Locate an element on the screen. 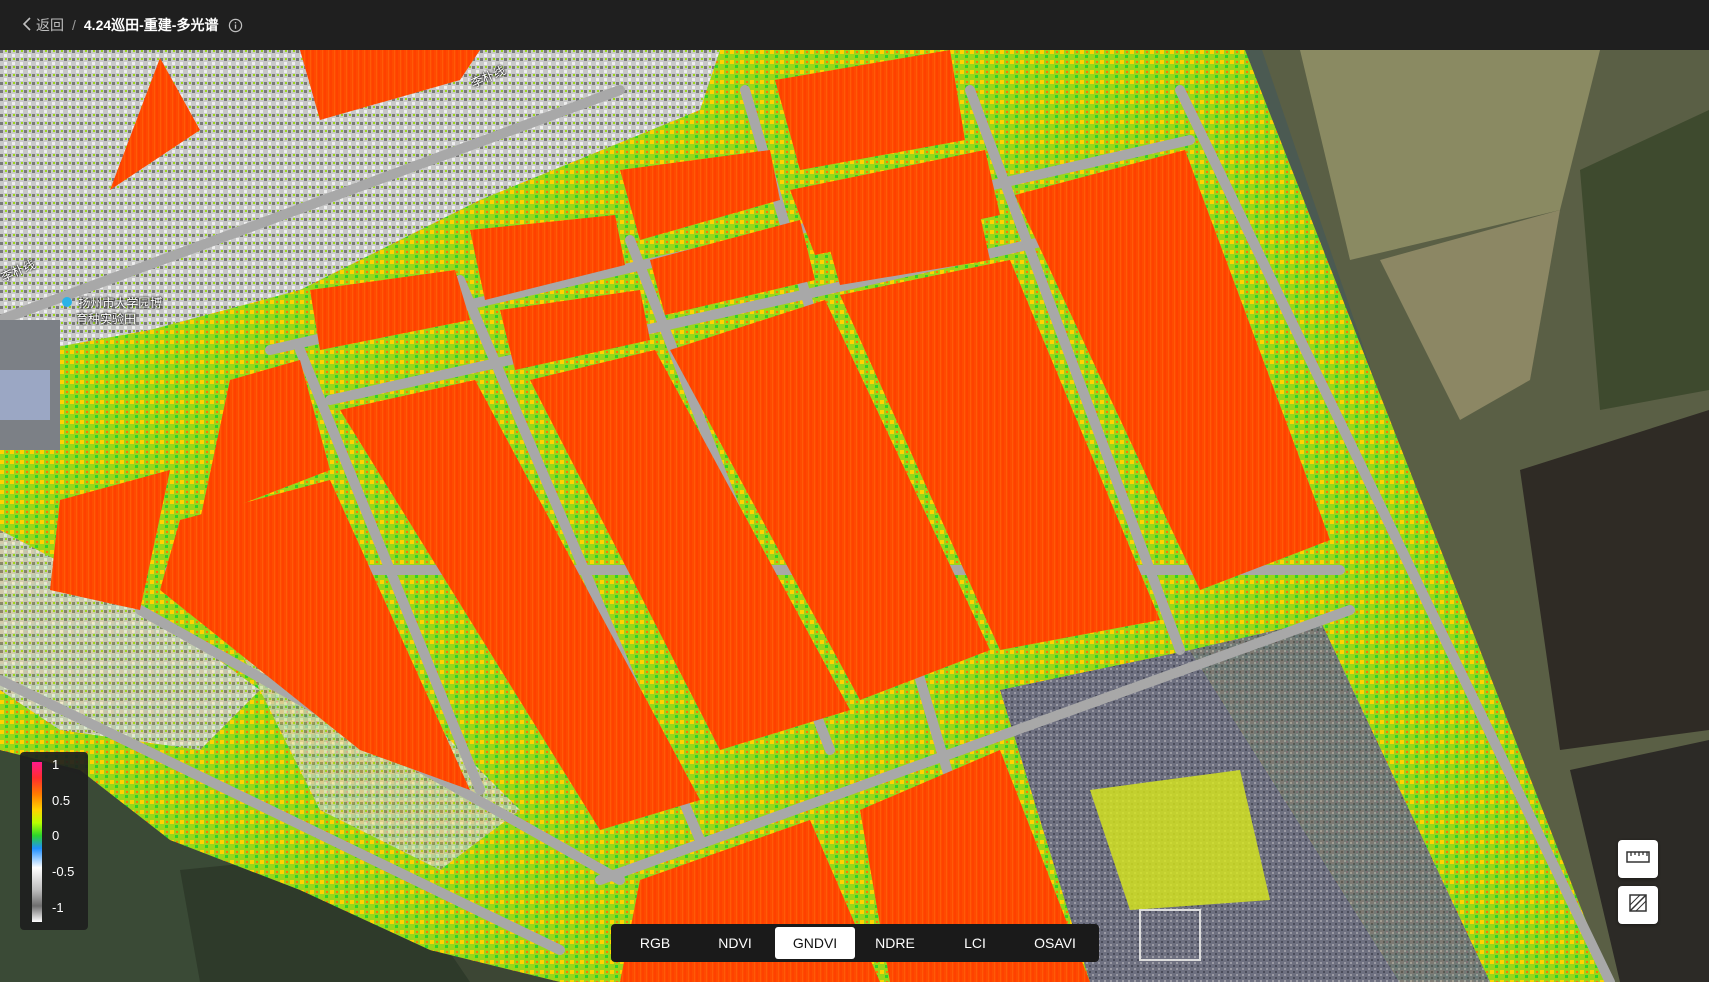 Image resolution: width=1709 pixels, height=982 pixels. top-bar: 返回 / 4.24巡田-重建-多光谱 is located at coordinates (854, 25).